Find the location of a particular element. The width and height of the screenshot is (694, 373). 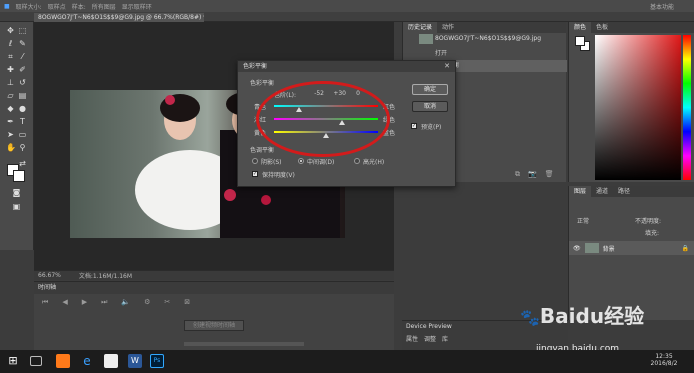

tab-history: 历史记录 is located at coordinates (420, 27).